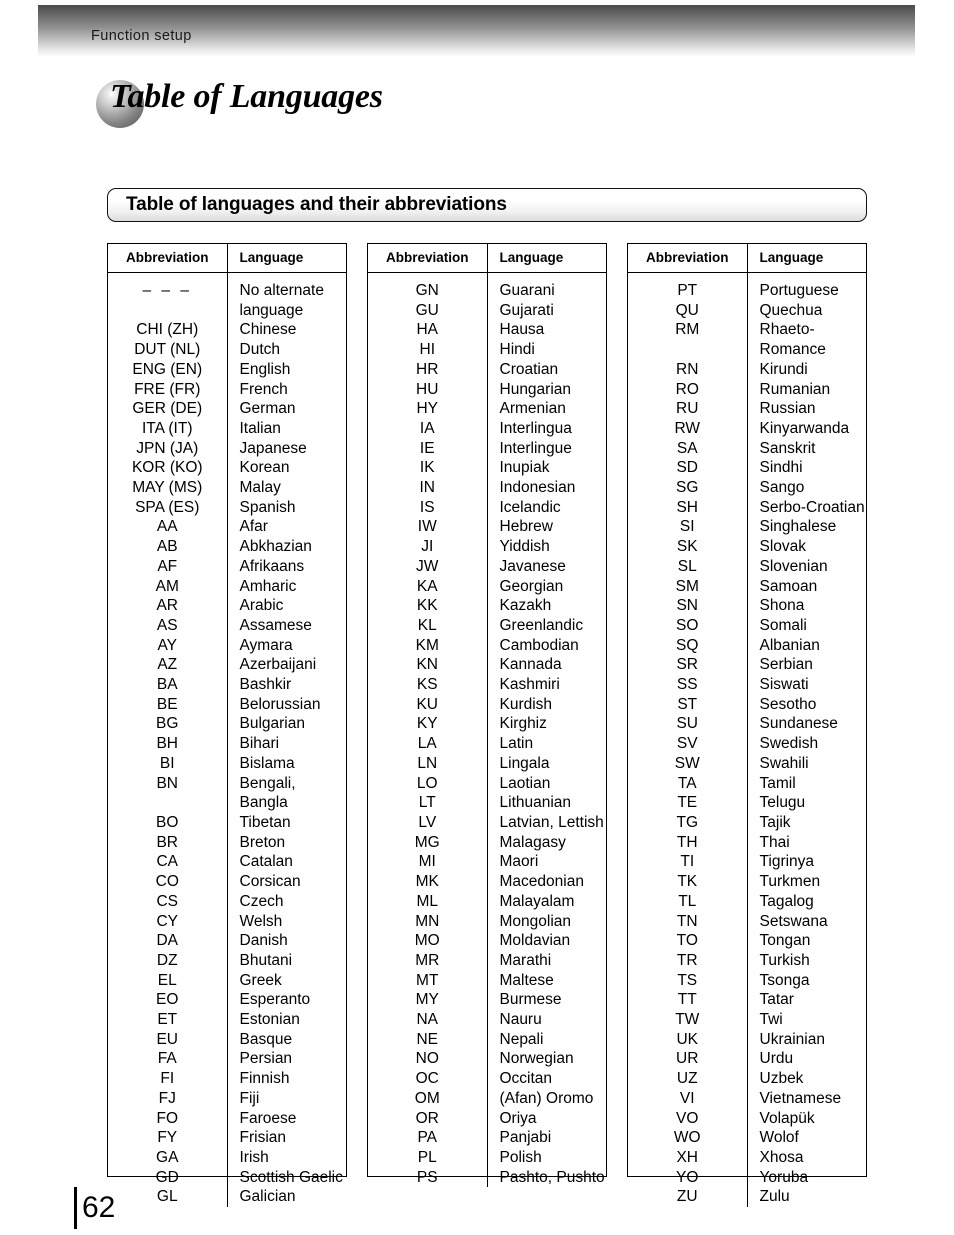  What do you see at coordinates (806, 645) in the screenshot?
I see `language-cell: Albanian` at bounding box center [806, 645].